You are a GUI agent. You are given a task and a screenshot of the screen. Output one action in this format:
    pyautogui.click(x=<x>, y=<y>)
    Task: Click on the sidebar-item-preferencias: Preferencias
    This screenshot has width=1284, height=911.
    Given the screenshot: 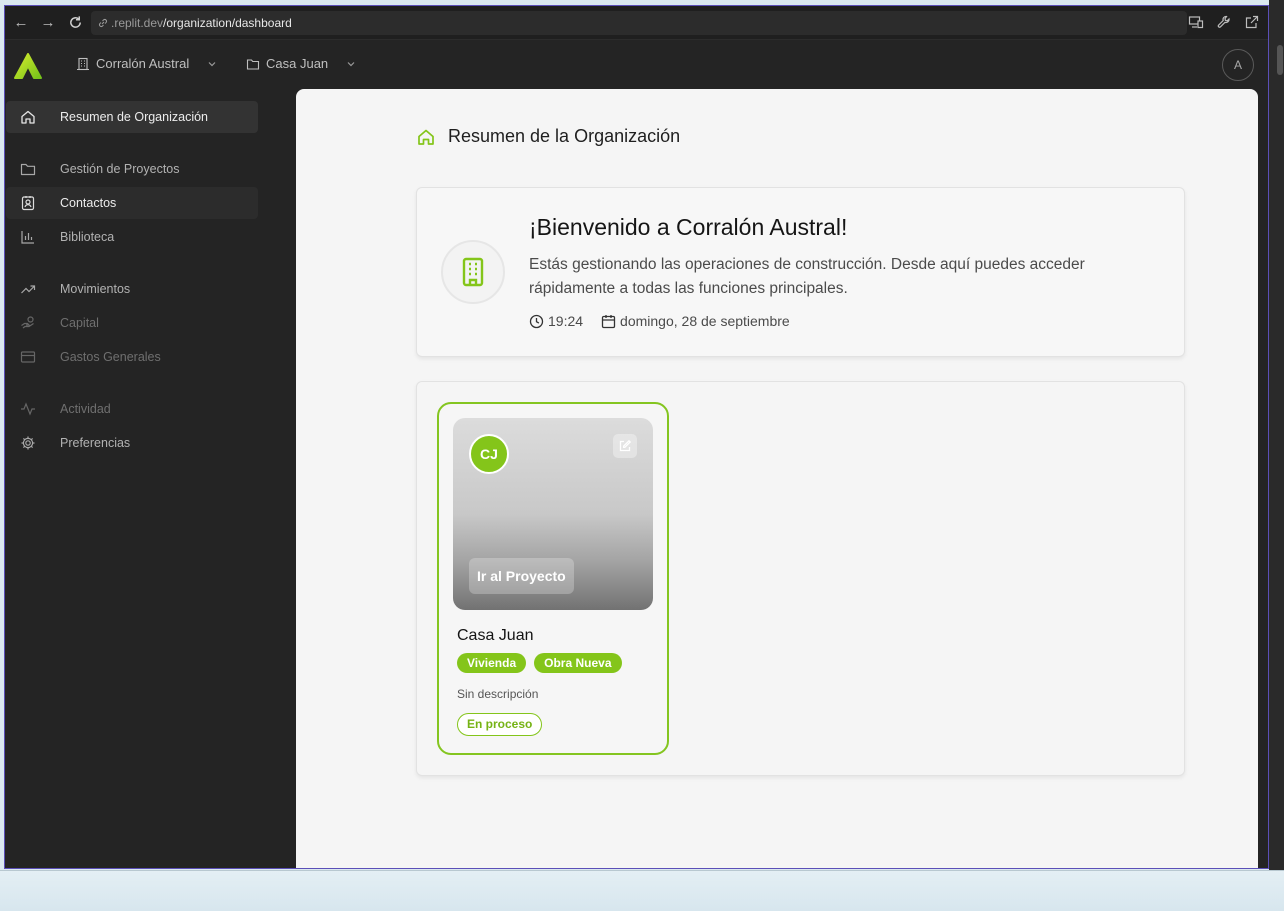 What is the action you would take?
    pyautogui.click(x=132, y=443)
    